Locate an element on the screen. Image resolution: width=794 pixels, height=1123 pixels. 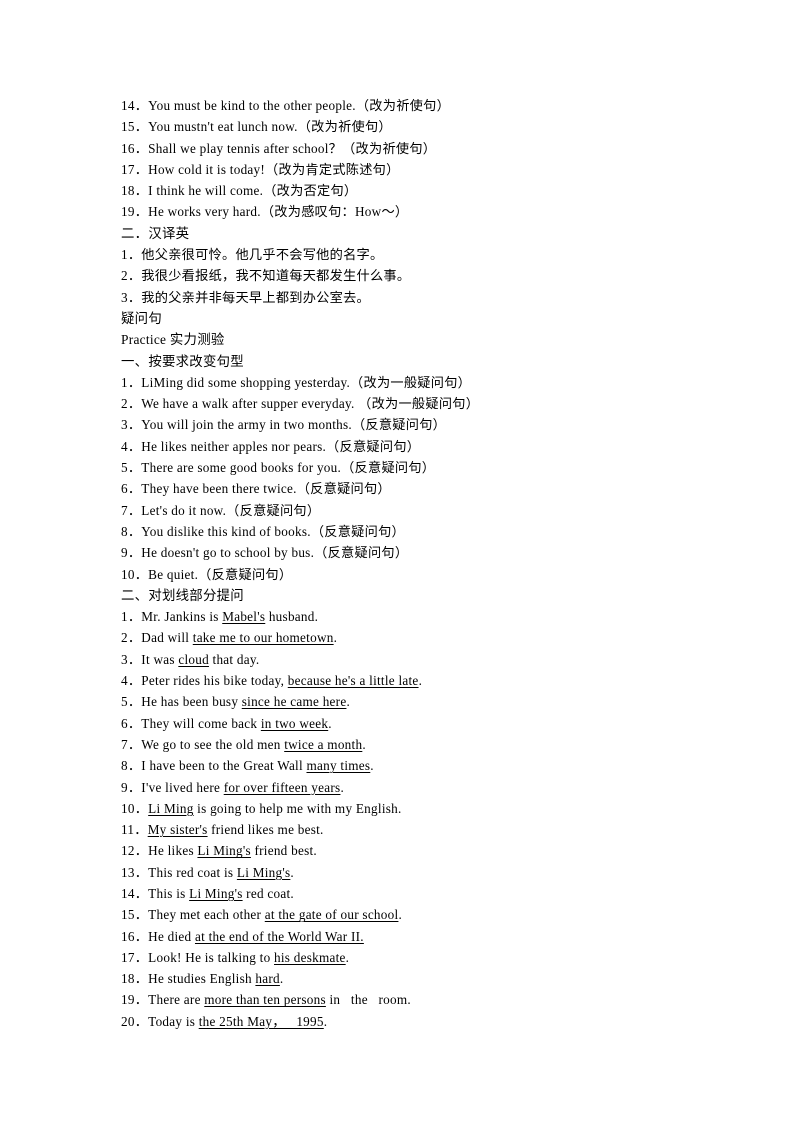
exercise-item: 7．Let's do it now.（反意疑问句） is located at coordinates (221, 510).